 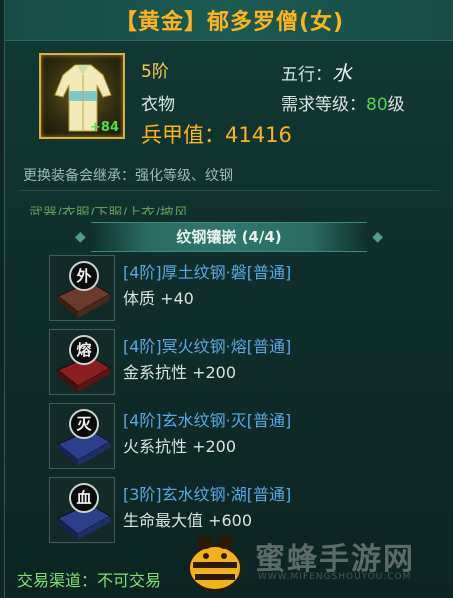 What do you see at coordinates (229, 190) in the screenshot?
I see `divider` at bounding box center [229, 190].